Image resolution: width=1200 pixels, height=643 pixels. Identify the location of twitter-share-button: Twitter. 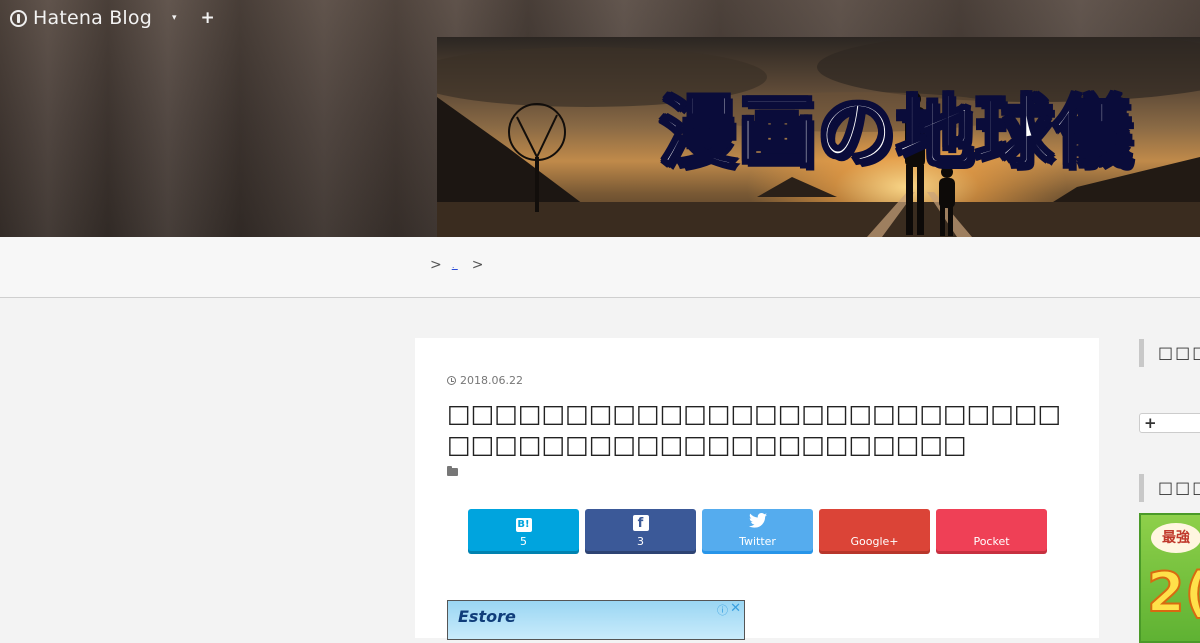
(757, 530).